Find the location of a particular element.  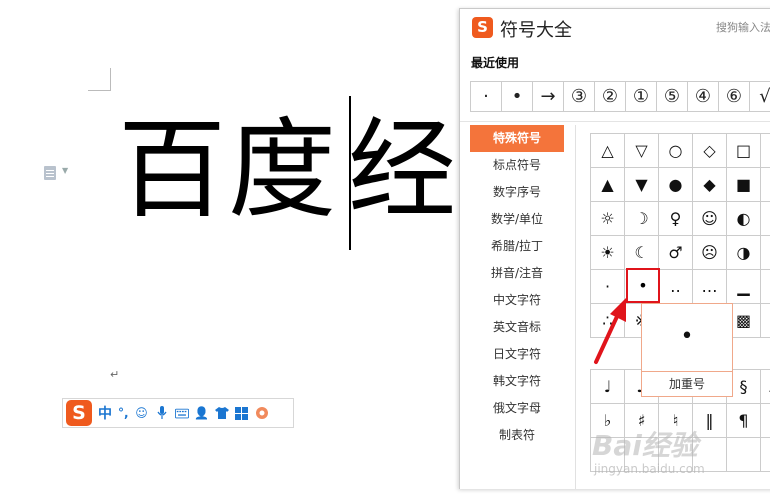

recent-symbol: ⑤ is located at coordinates (672, 96).